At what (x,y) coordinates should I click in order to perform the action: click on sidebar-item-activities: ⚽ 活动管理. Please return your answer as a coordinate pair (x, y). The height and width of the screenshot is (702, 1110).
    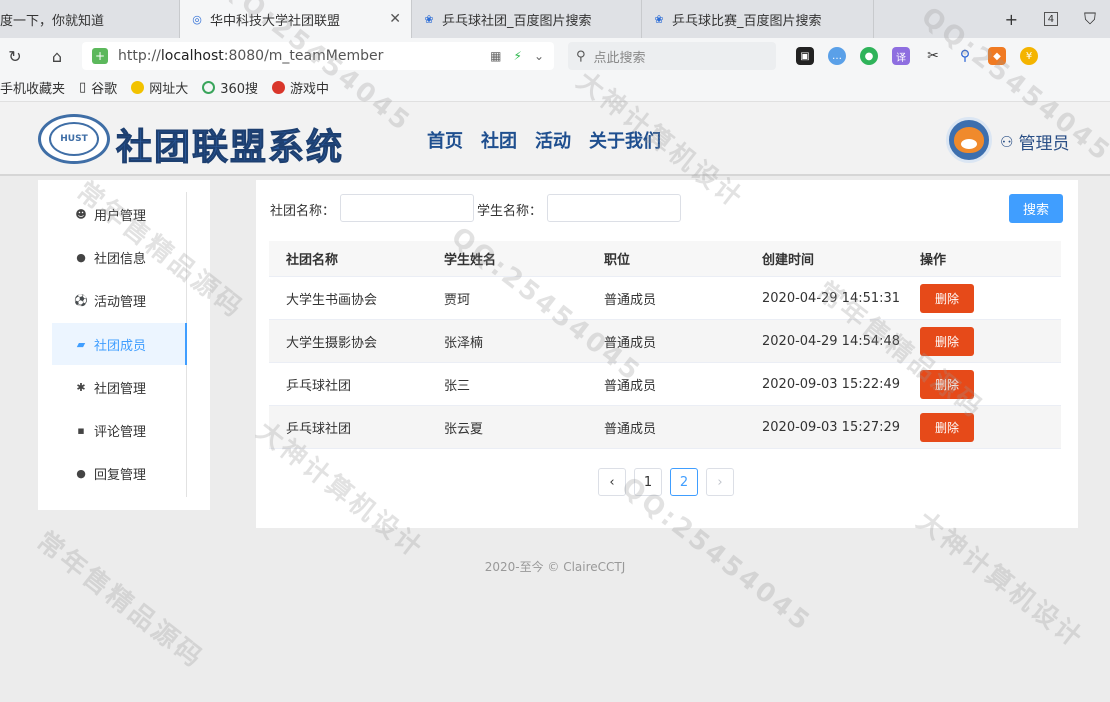
    Looking at the image, I should click on (119, 300).